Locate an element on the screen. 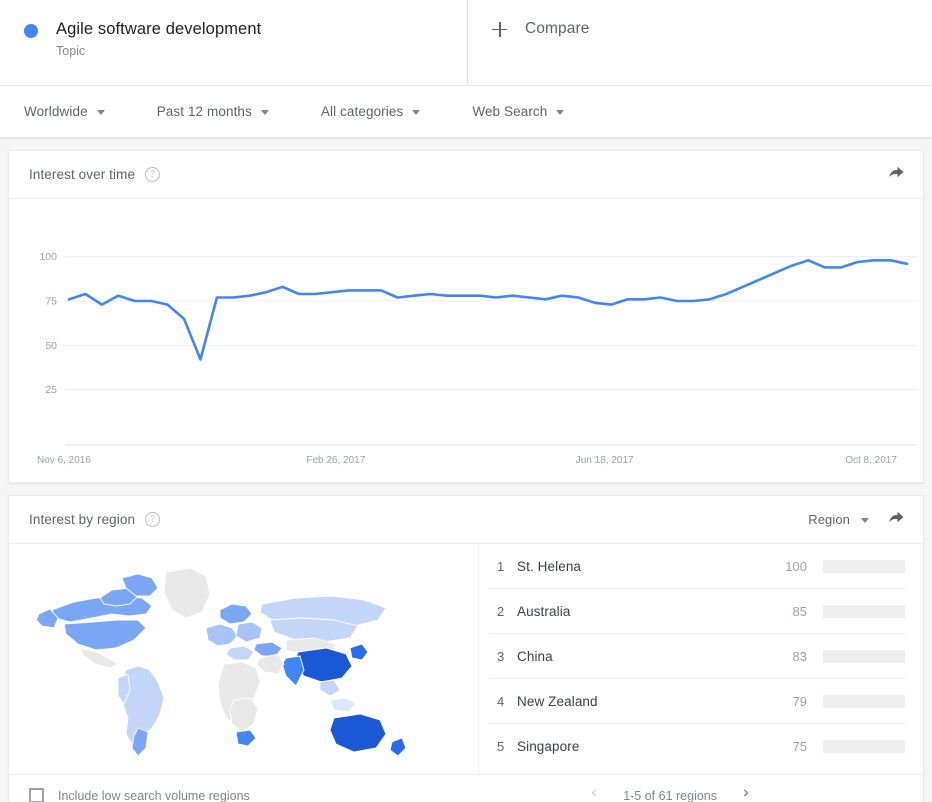 The width and height of the screenshot is (932, 802). region-rank: 4 is located at coordinates (501, 701).